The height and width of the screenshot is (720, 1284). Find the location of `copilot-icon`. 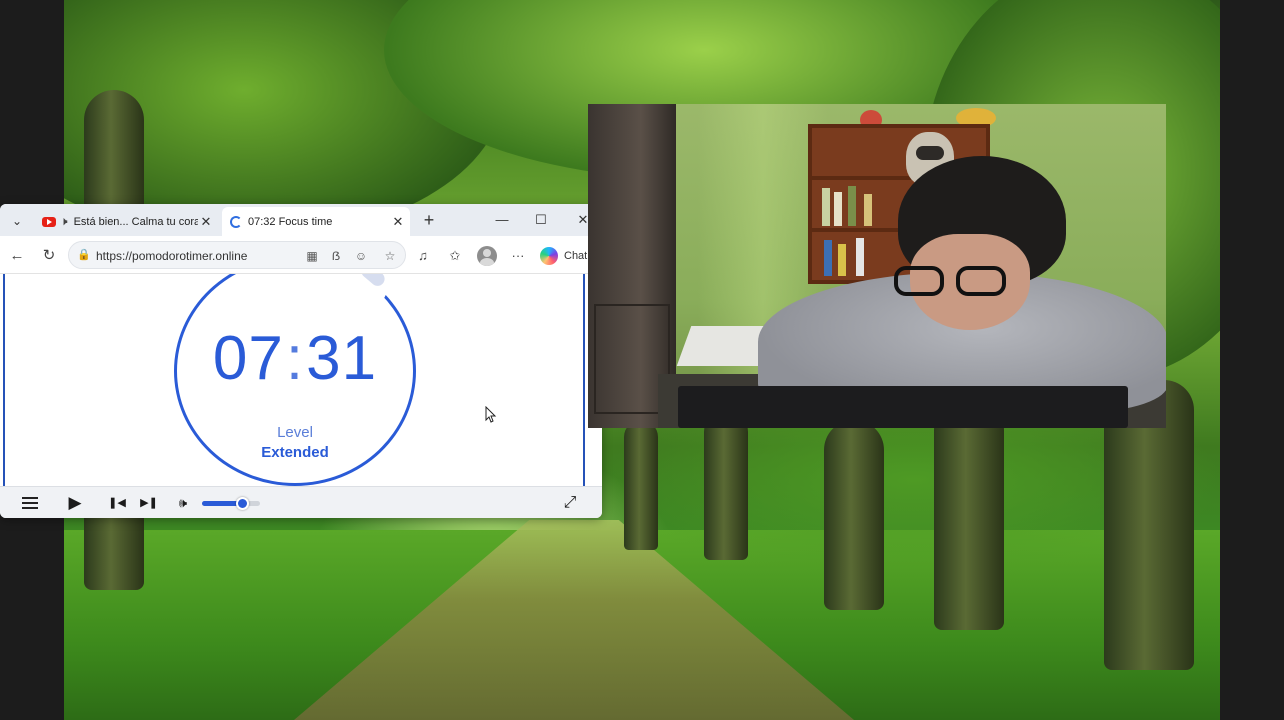

copilot-icon is located at coordinates (549, 256).